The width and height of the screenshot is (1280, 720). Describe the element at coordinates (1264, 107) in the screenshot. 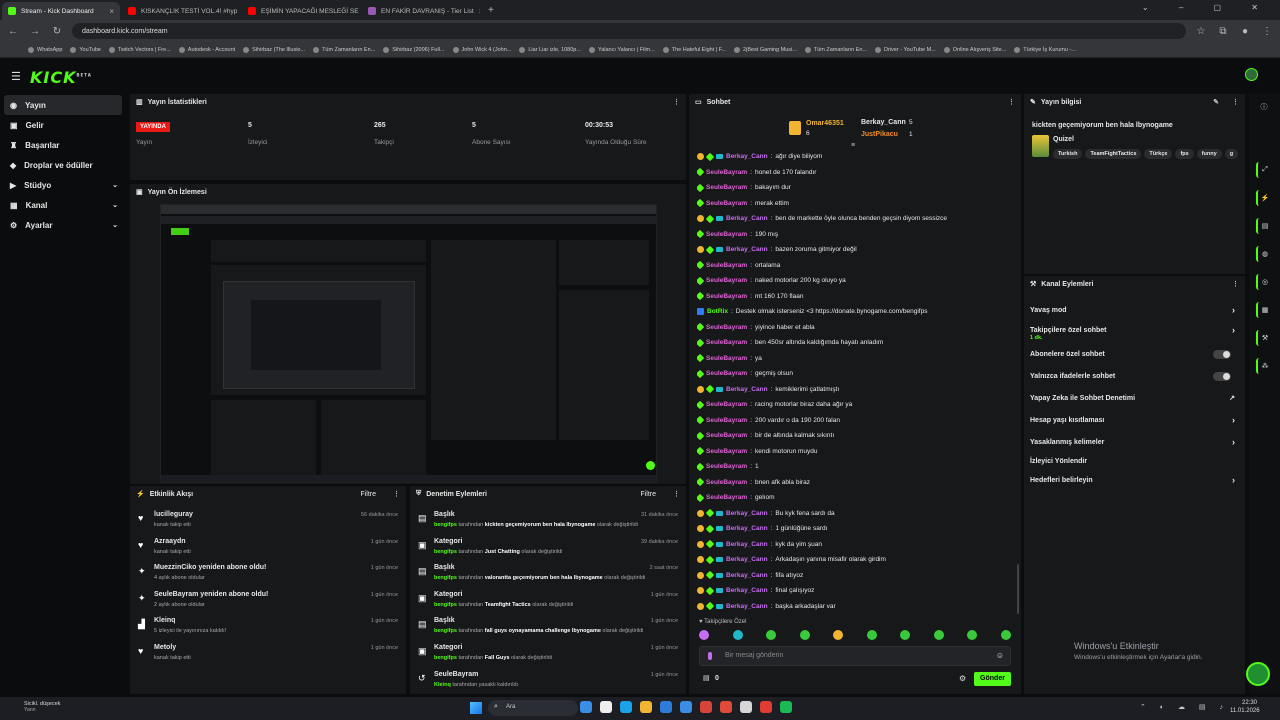

I see `info-icon: ⓘ` at that location.